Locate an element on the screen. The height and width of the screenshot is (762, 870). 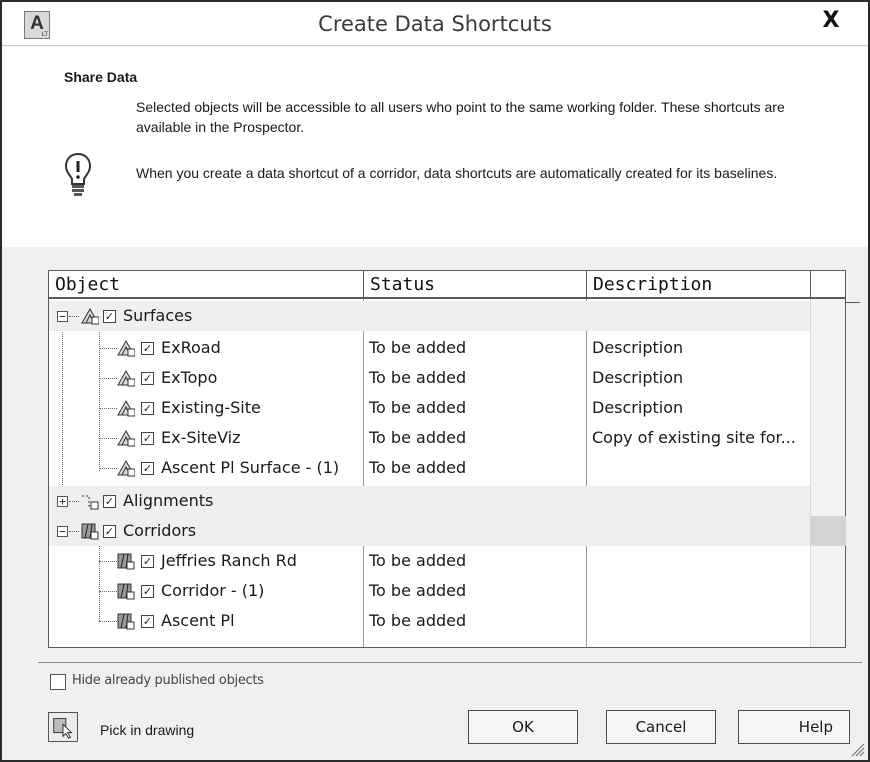
object-cell: ✓ Corridor - (1) is located at coordinates (205, 591).